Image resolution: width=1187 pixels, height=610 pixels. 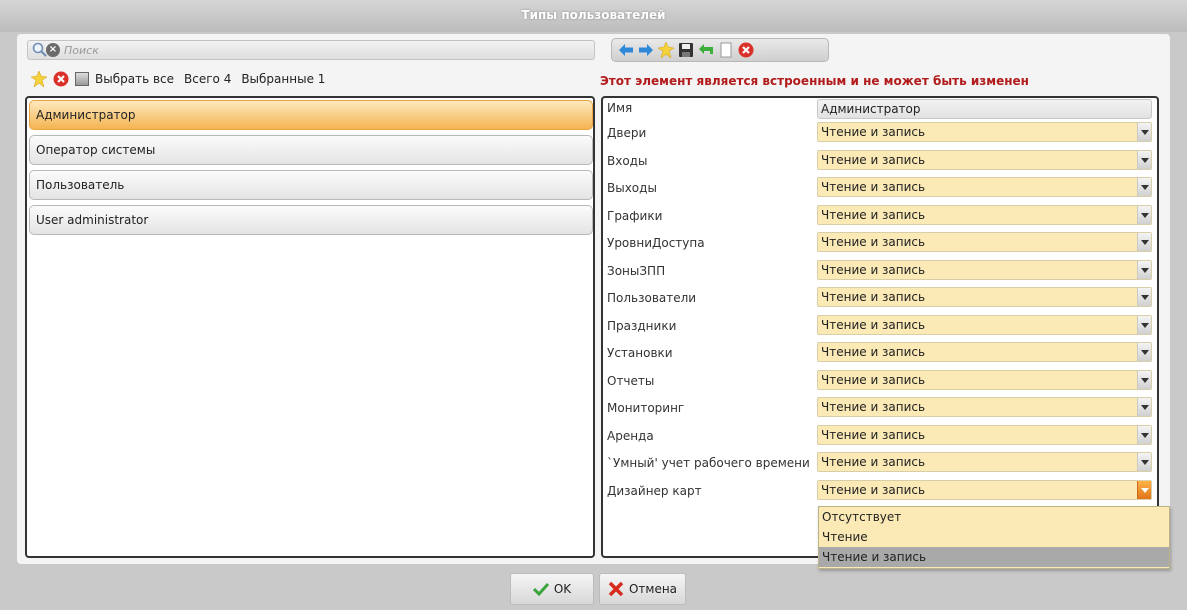 What do you see at coordinates (686, 50) in the screenshot?
I see `save-icon` at bounding box center [686, 50].